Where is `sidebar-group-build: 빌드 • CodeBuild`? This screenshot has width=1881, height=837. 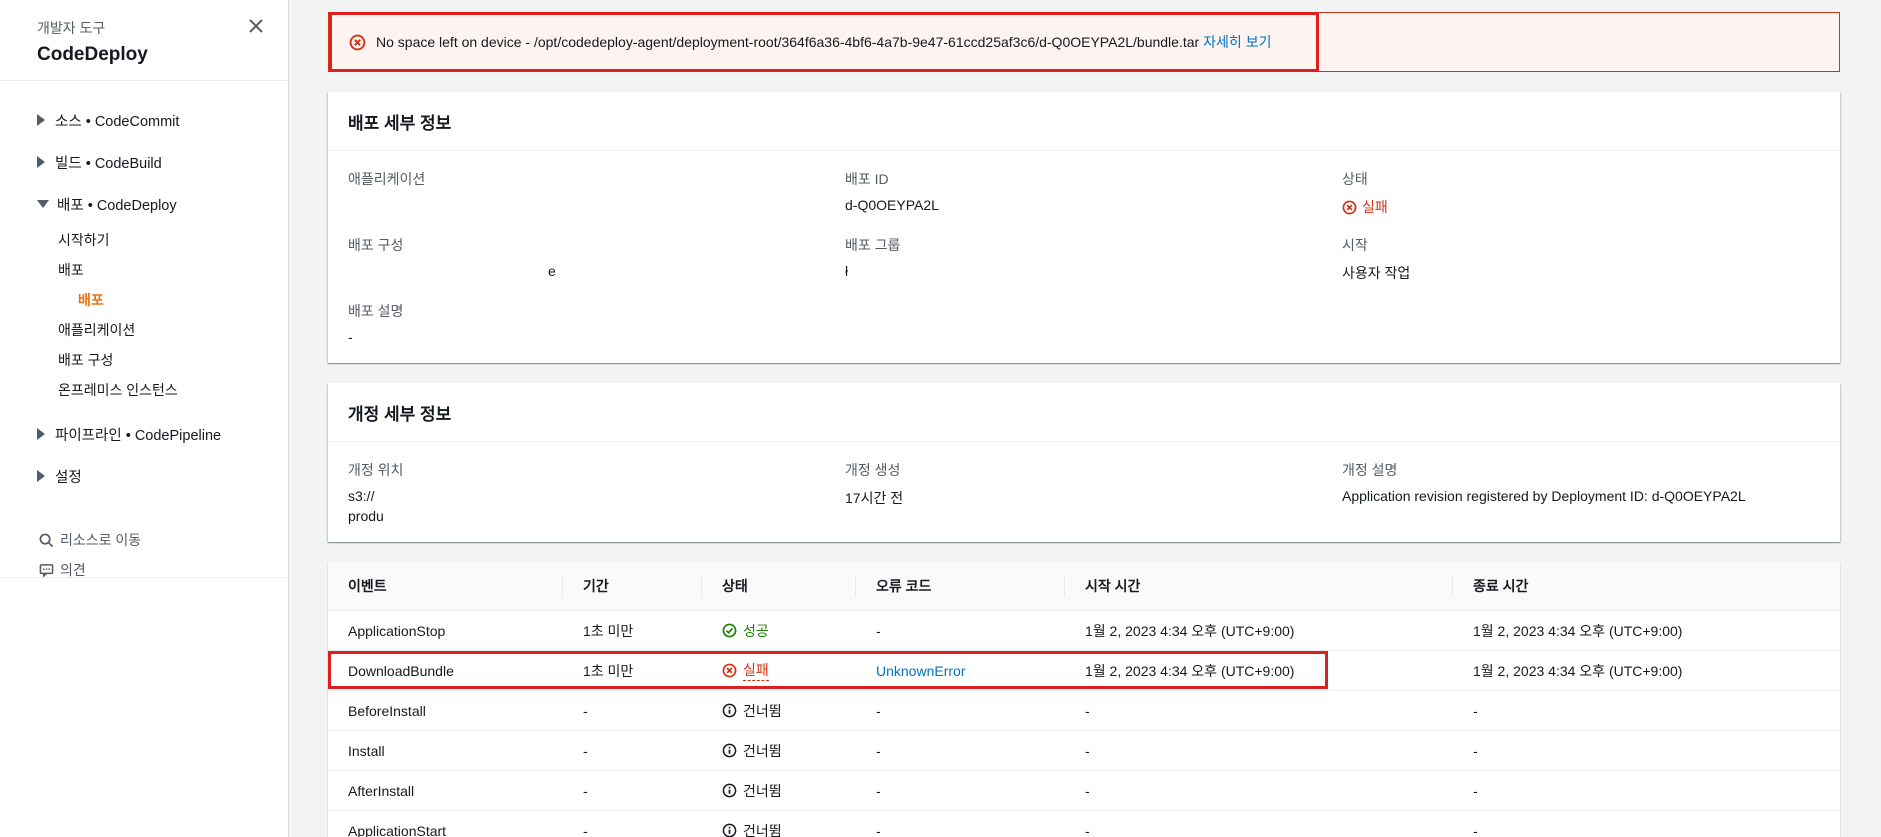 sidebar-group-build: 빌드 • CodeBuild is located at coordinates (144, 162).